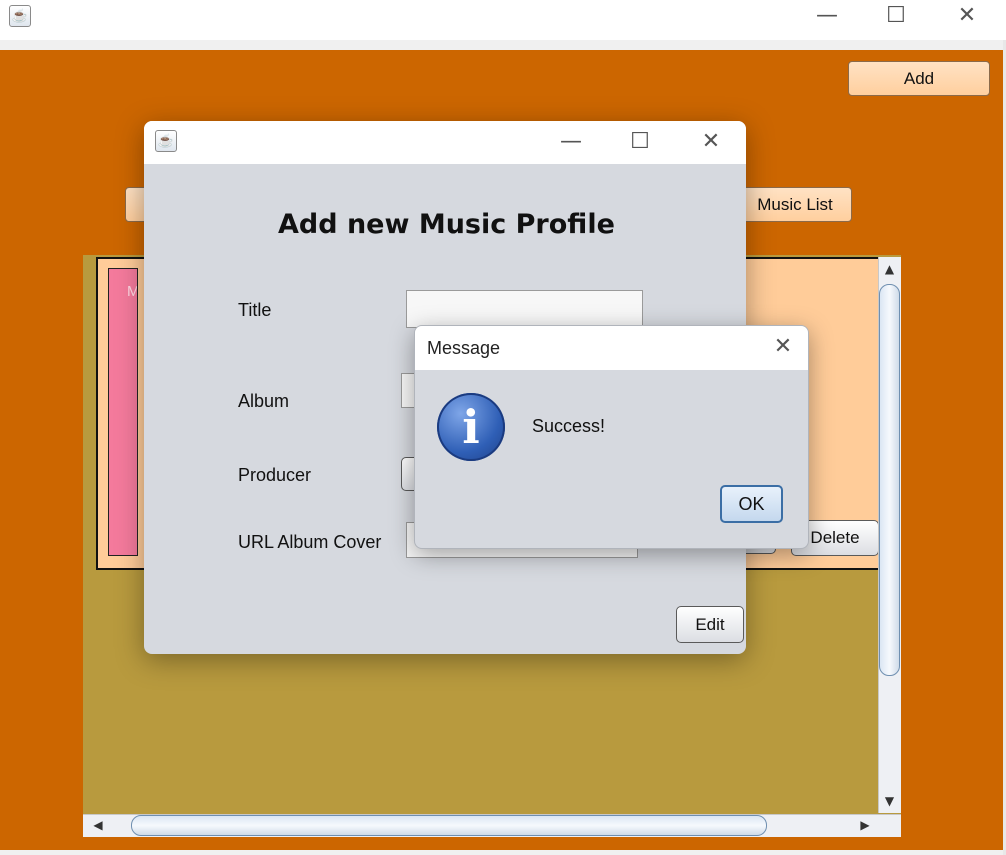 The width and height of the screenshot is (1006, 855). What do you see at coordinates (132, 291) in the screenshot?
I see `album-cover-text: M` at bounding box center [132, 291].